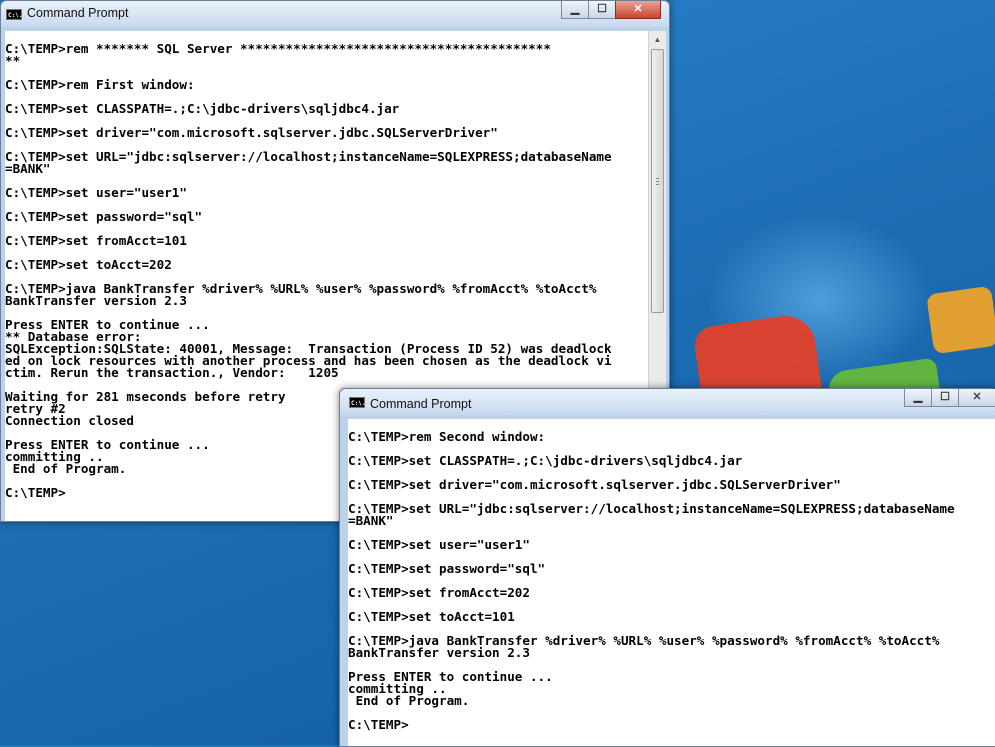  What do you see at coordinates (657, 39) in the screenshot?
I see `scroll-up-arrow-icon: ▲` at bounding box center [657, 39].